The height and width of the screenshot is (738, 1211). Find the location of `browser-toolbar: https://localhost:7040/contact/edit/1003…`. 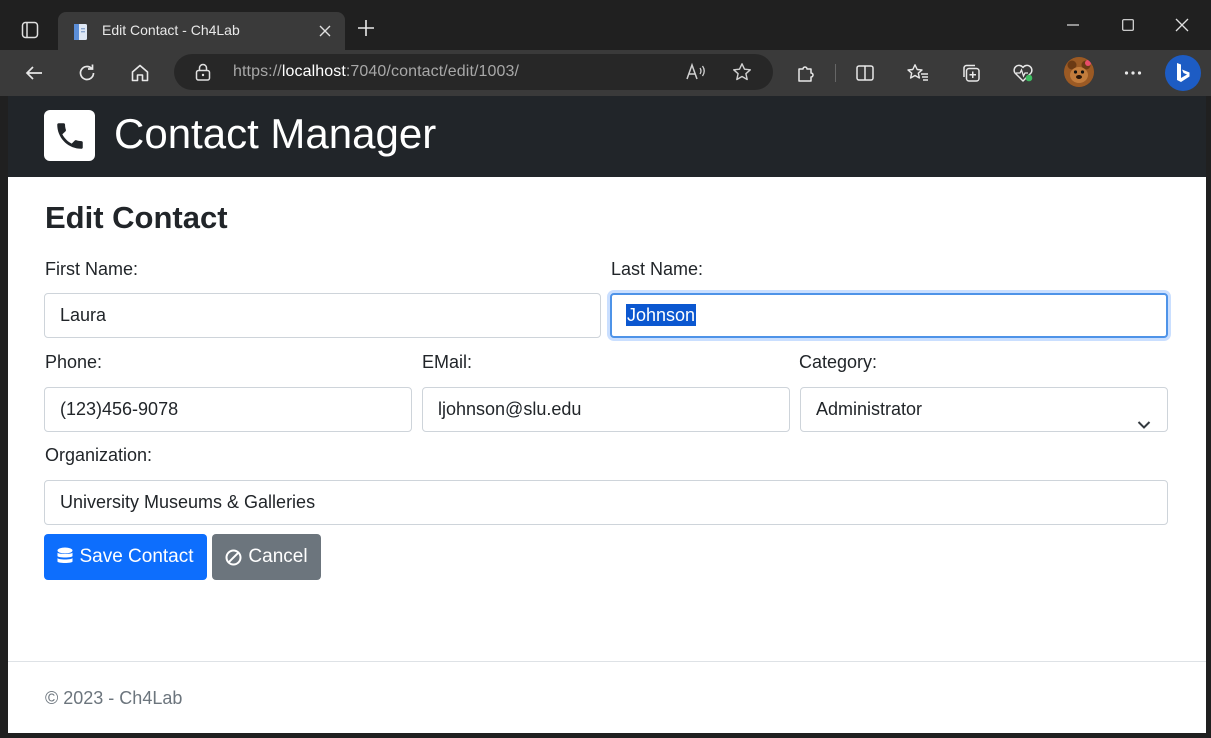

browser-toolbar: https://localhost:7040/contact/edit/1003… is located at coordinates (605, 73).